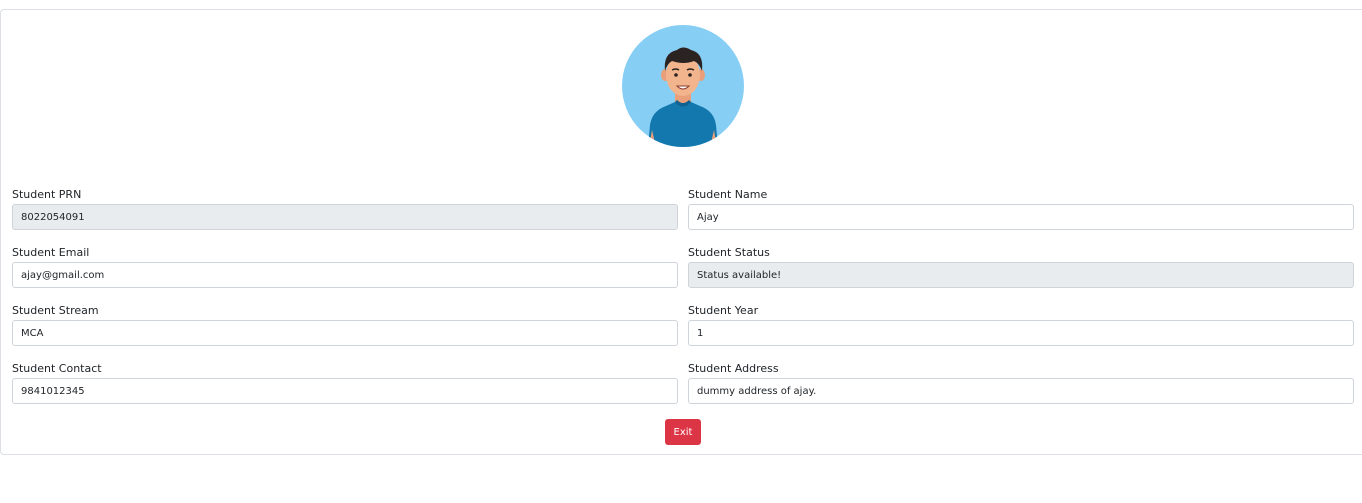 The width and height of the screenshot is (1362, 503). I want to click on prn-field-group: Student PRN, so click(345, 209).